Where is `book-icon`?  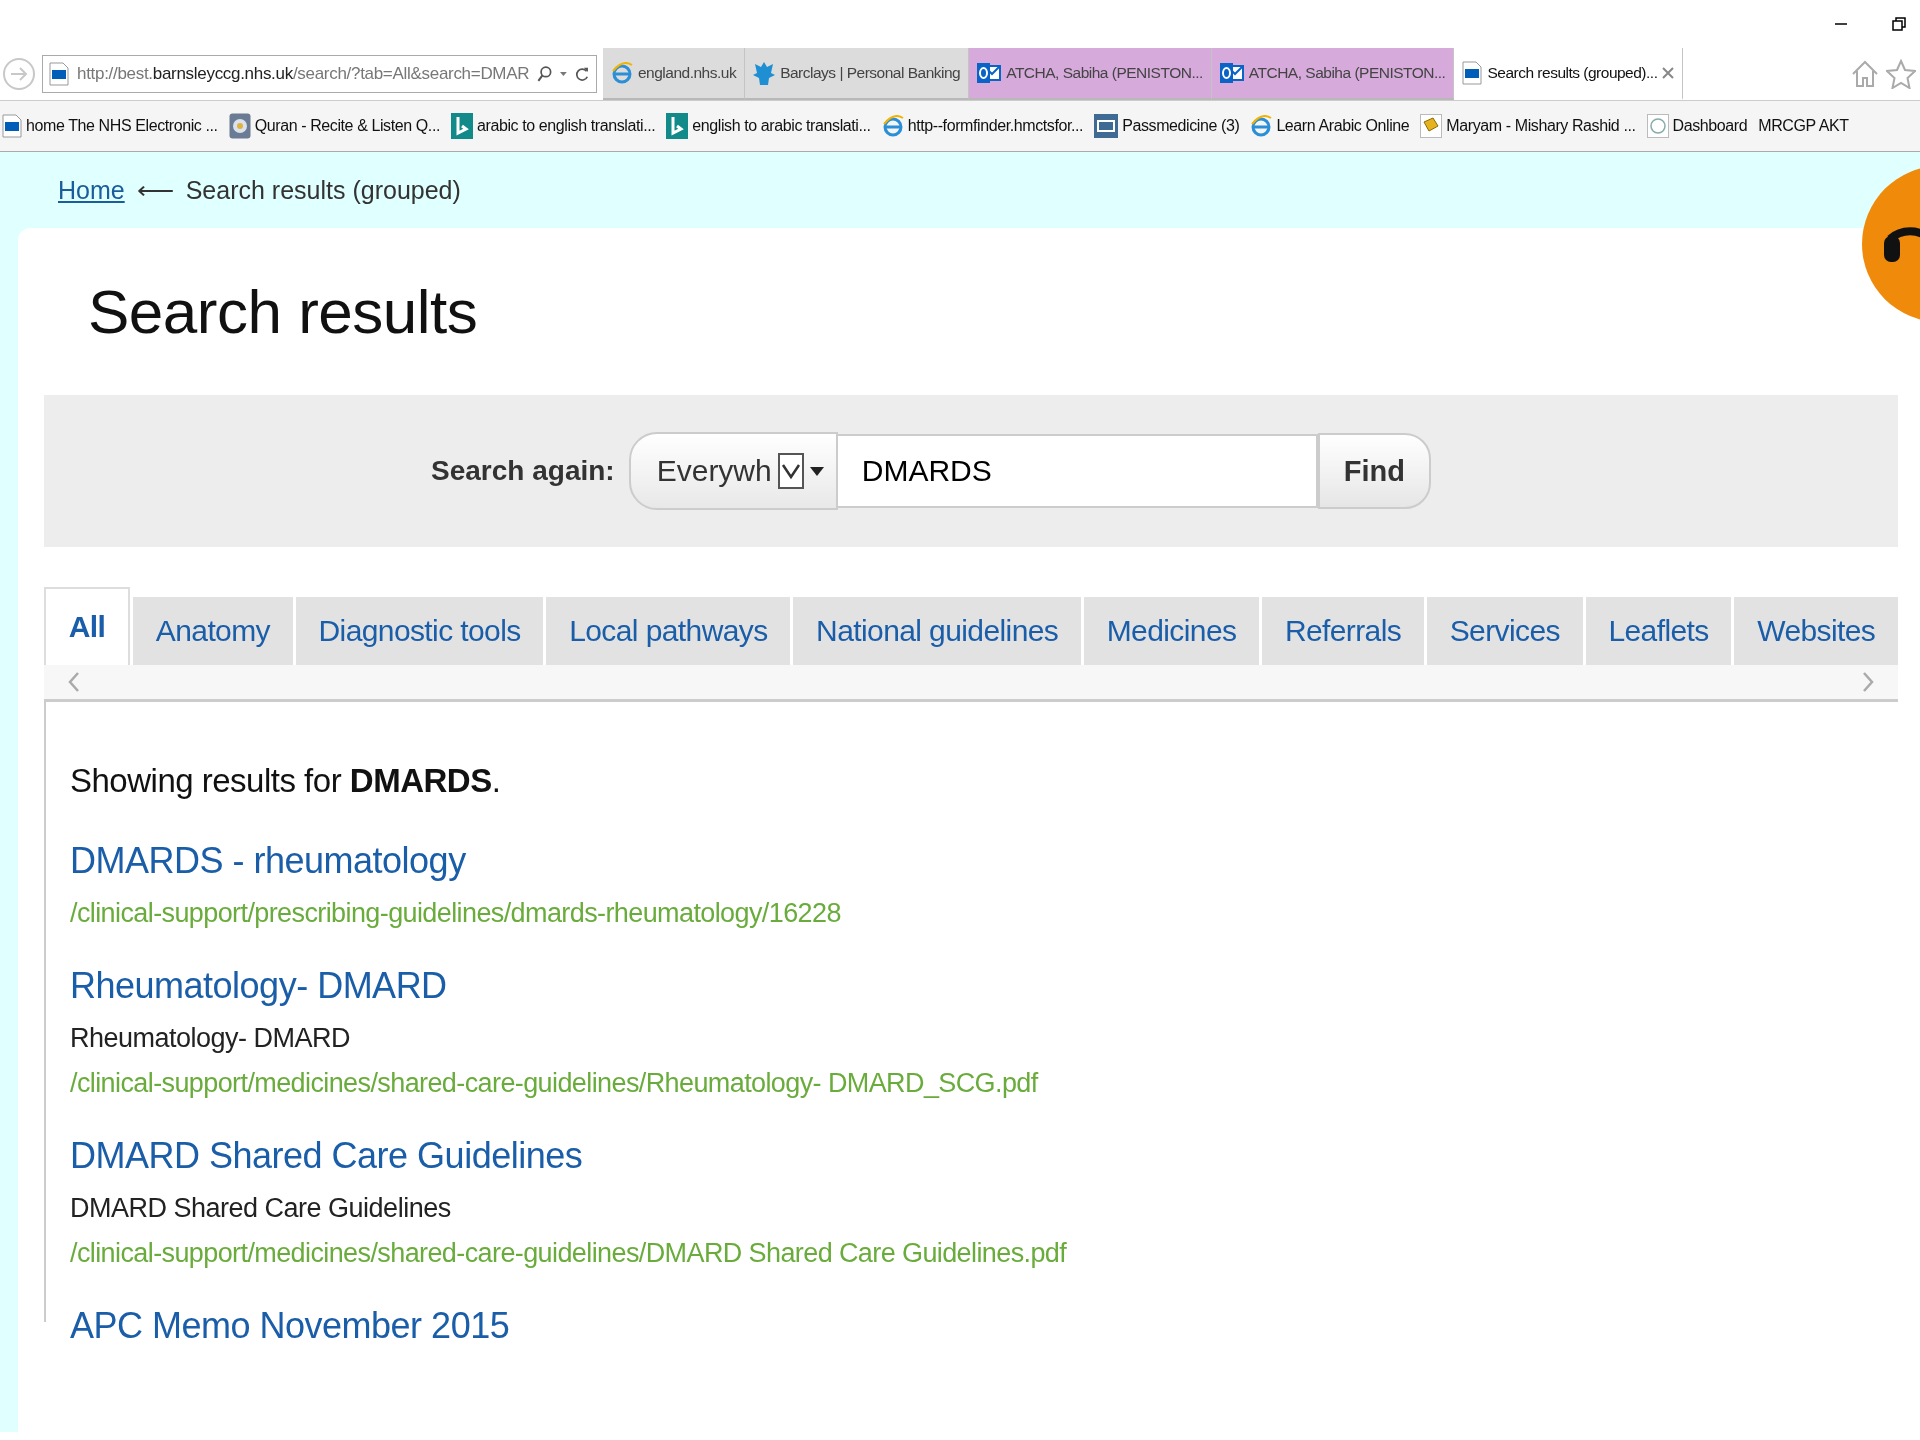 book-icon is located at coordinates (1431, 126).